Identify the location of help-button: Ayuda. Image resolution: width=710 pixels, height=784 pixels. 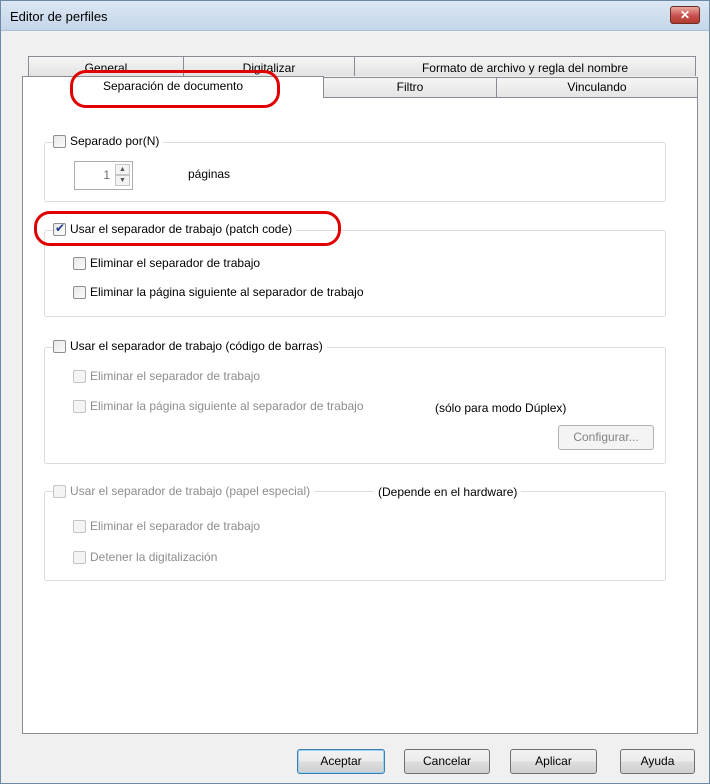
(657, 761).